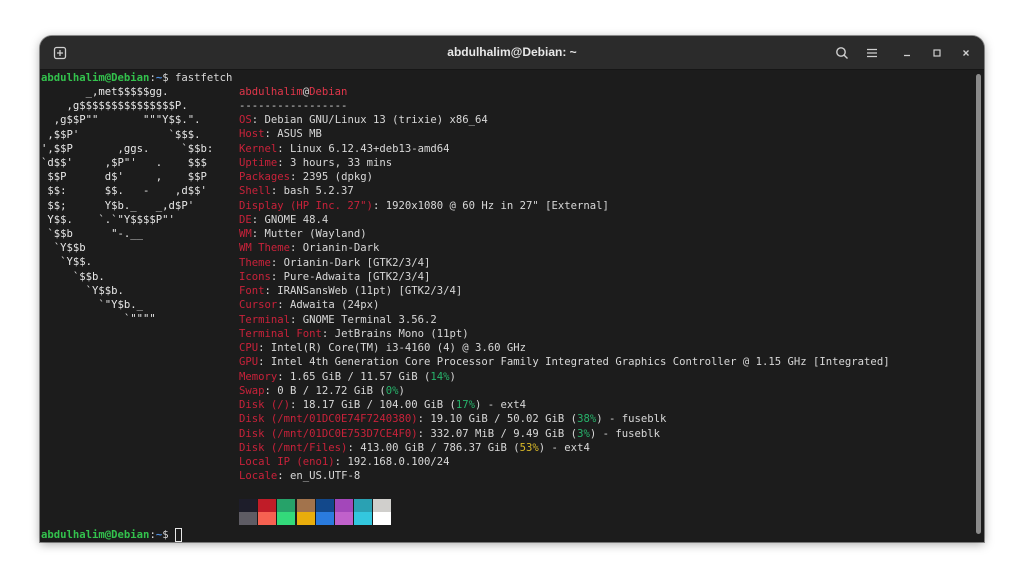 The image size is (1024, 587). I want to click on info-percent: 14%, so click(440, 376).